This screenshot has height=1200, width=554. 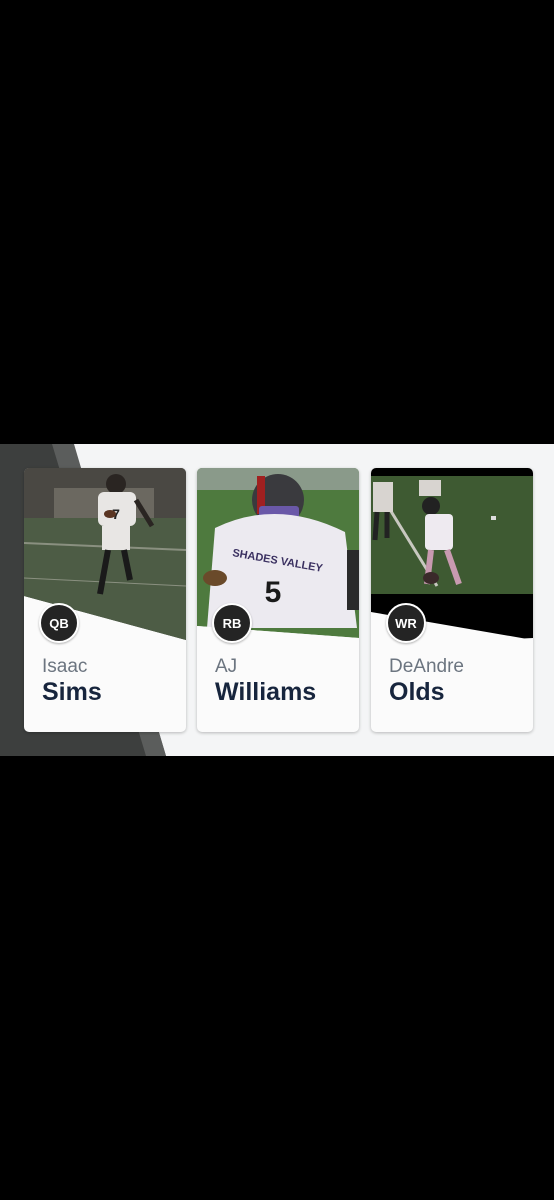 I want to click on player-last-name: Sims, so click(x=72, y=692).